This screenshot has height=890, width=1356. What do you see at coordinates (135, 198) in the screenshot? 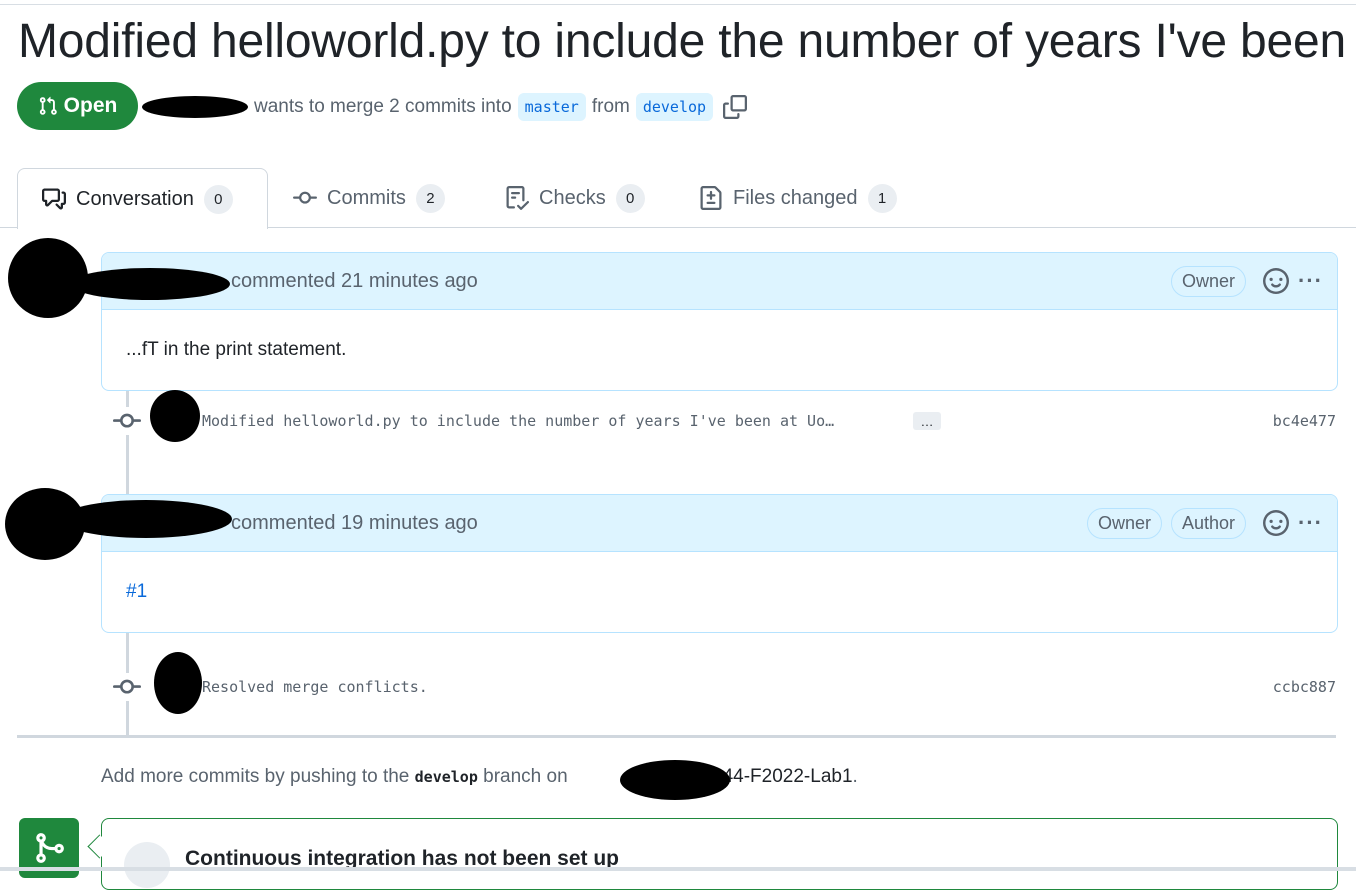
I see `tab-conversation-label: Conversation` at bounding box center [135, 198].